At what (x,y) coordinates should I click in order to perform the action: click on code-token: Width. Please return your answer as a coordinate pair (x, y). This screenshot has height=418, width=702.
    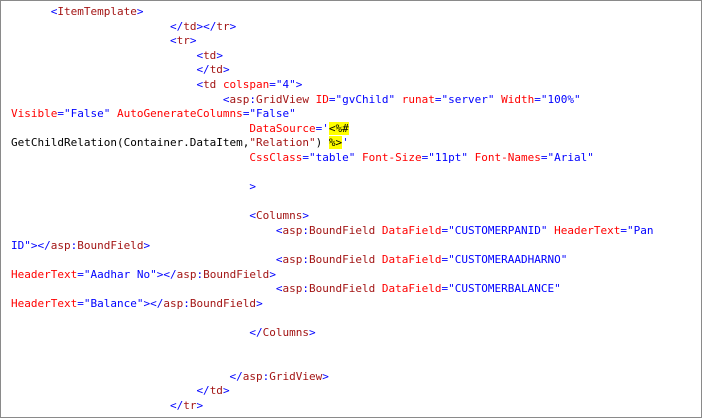
    Looking at the image, I should click on (518, 99).